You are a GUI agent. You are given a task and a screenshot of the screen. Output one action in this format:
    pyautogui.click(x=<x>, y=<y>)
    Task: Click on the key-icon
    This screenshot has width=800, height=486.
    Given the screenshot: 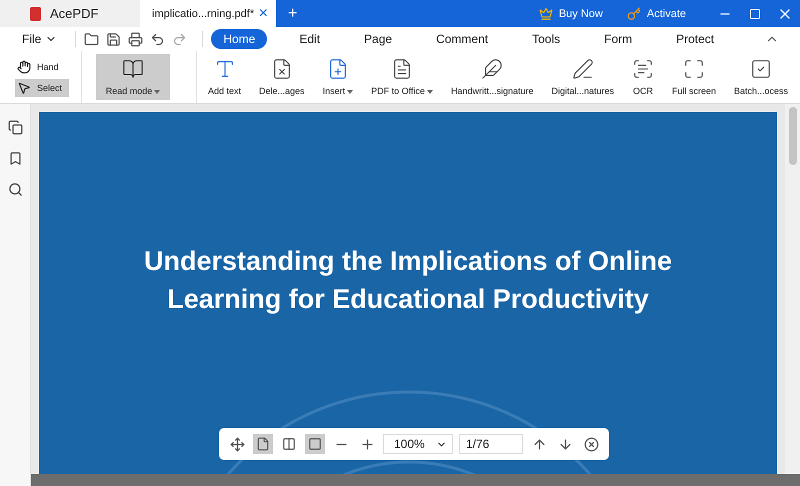 What is the action you would take?
    pyautogui.click(x=633, y=13)
    